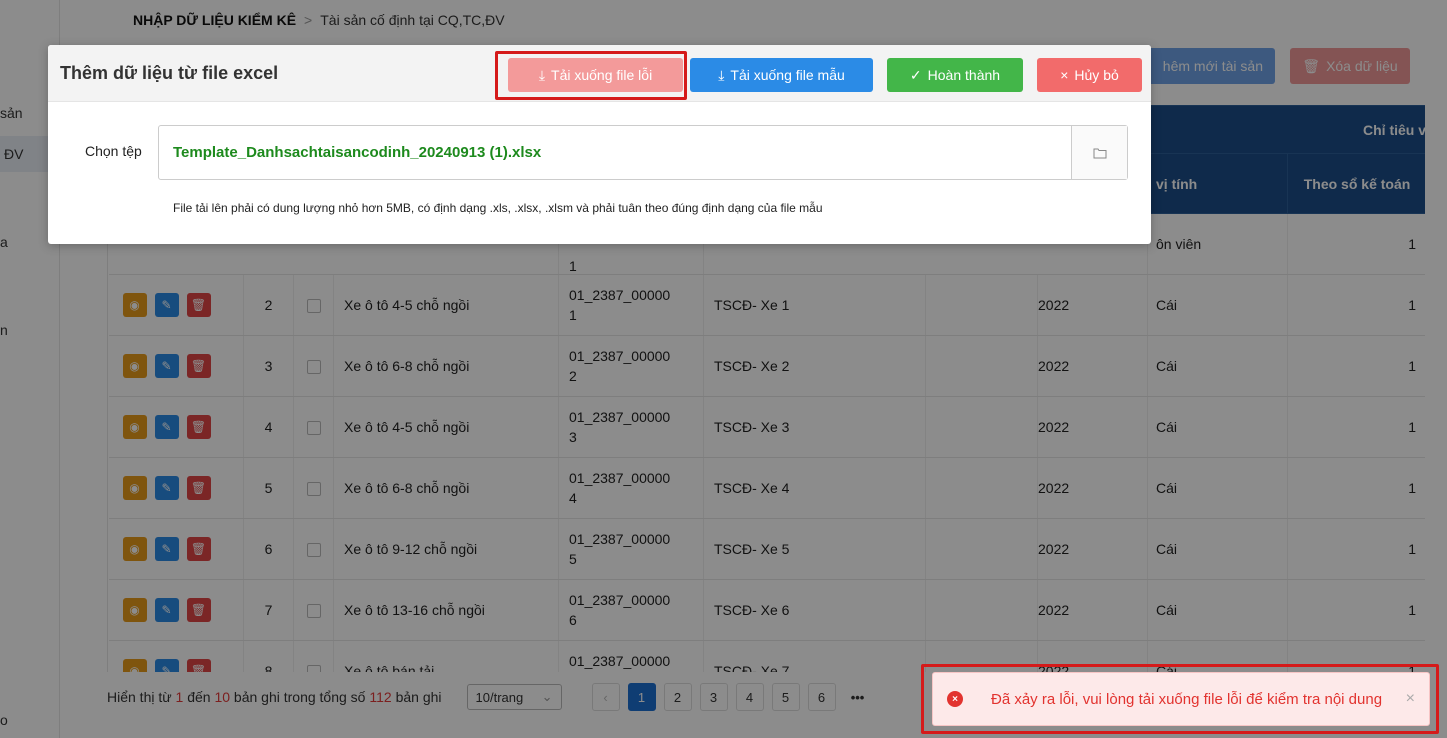 This screenshot has width=1447, height=738. Describe the element at coordinates (113, 151) in the screenshot. I see `file-field-label: Chọn tệp` at that location.